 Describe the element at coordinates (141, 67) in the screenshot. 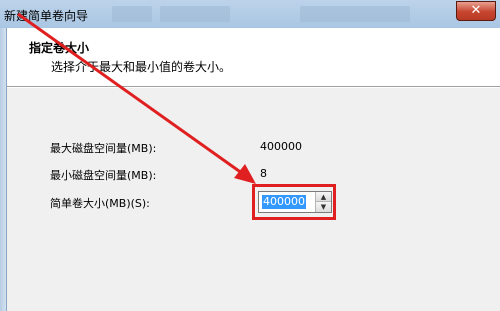

I see `page-subtitle: 选择介于最大和最小值的卷大小。` at that location.